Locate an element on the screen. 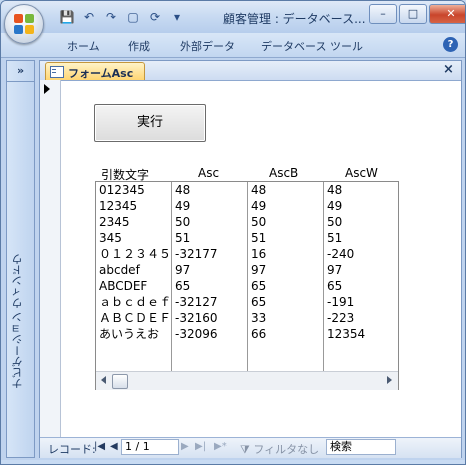  document-tab: フォームAsc is located at coordinates (95, 71).